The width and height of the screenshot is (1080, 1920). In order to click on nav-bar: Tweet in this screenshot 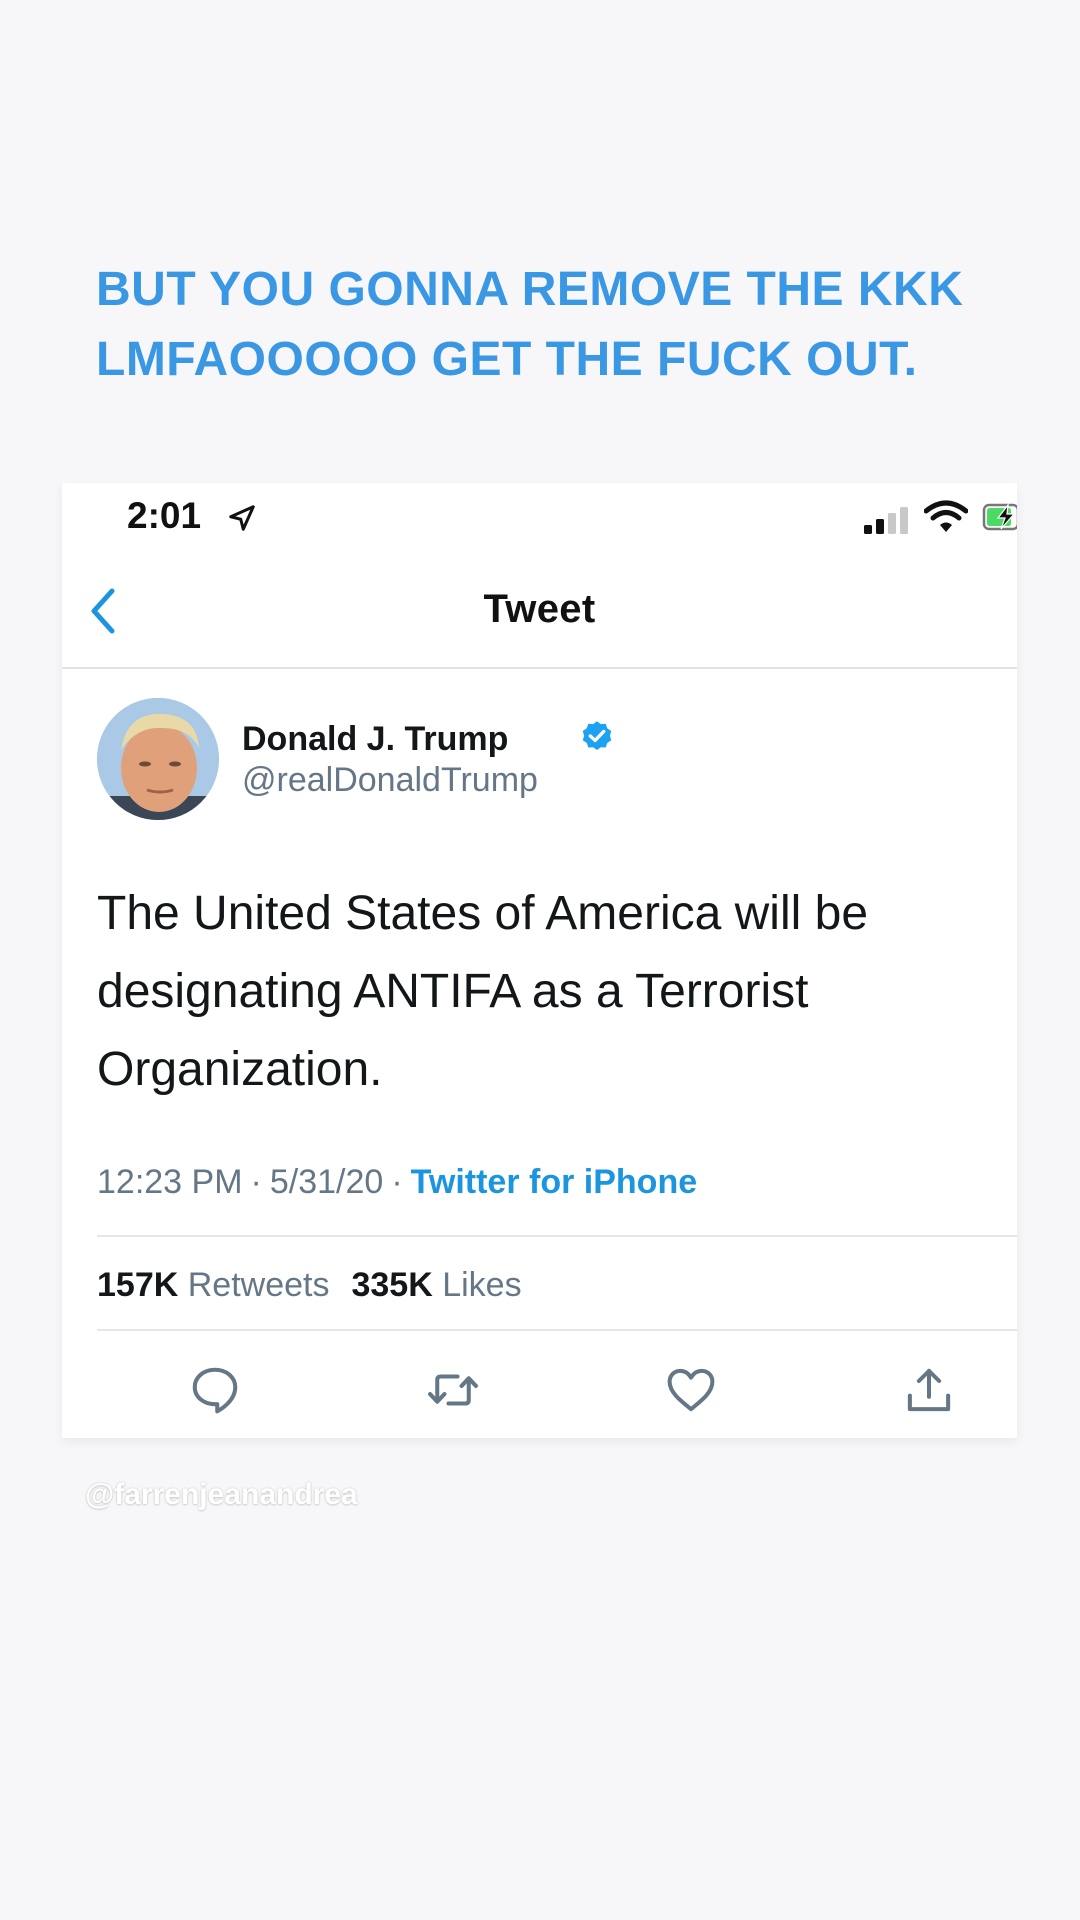, I will do `click(539, 610)`.